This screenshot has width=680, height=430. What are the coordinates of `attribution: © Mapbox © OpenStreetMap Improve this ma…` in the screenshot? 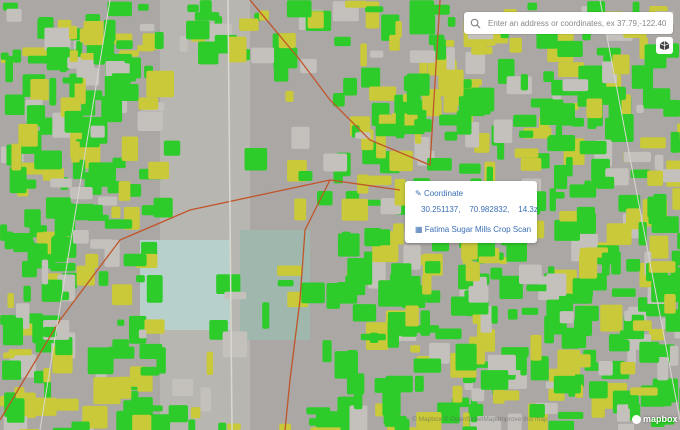 It's located at (480, 419).